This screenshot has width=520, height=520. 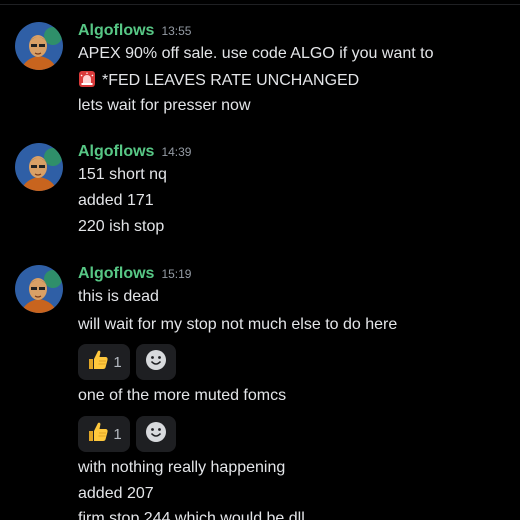 I want to click on divider, so click(x=260, y=4).